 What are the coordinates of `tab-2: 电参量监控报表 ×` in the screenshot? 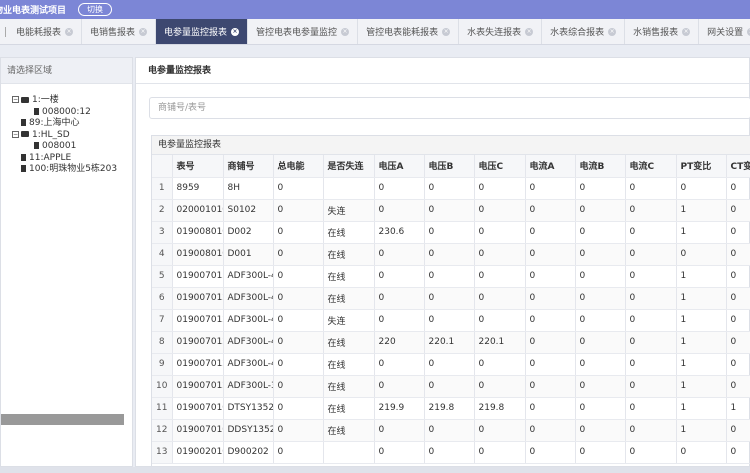 It's located at (202, 31).